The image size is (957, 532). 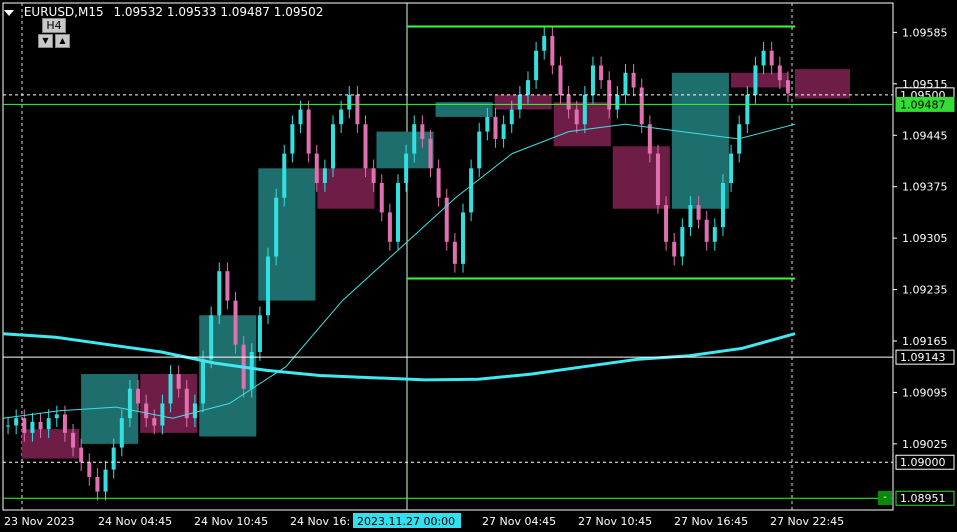 I want to click on menu-triangle-icon, so click(x=9, y=12).